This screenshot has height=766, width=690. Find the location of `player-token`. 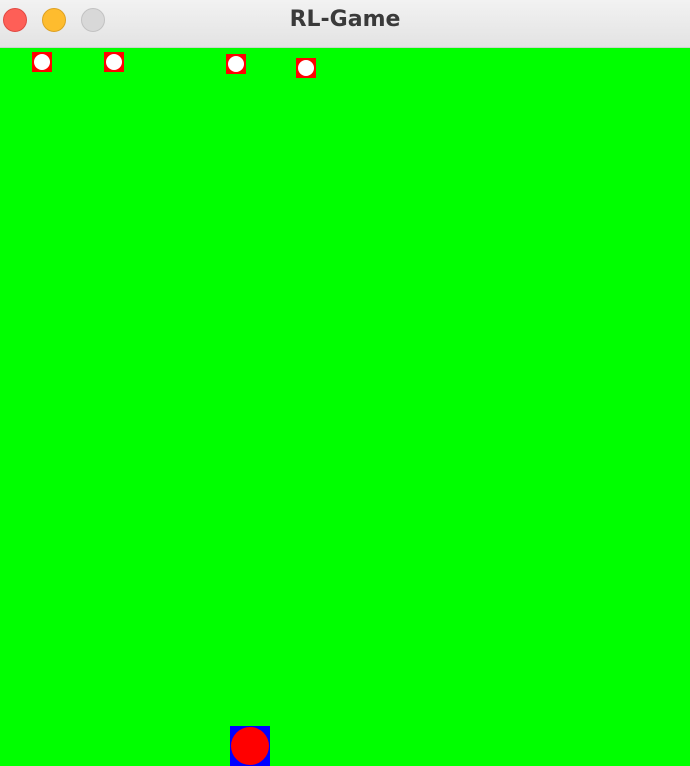

player-token is located at coordinates (250, 746).